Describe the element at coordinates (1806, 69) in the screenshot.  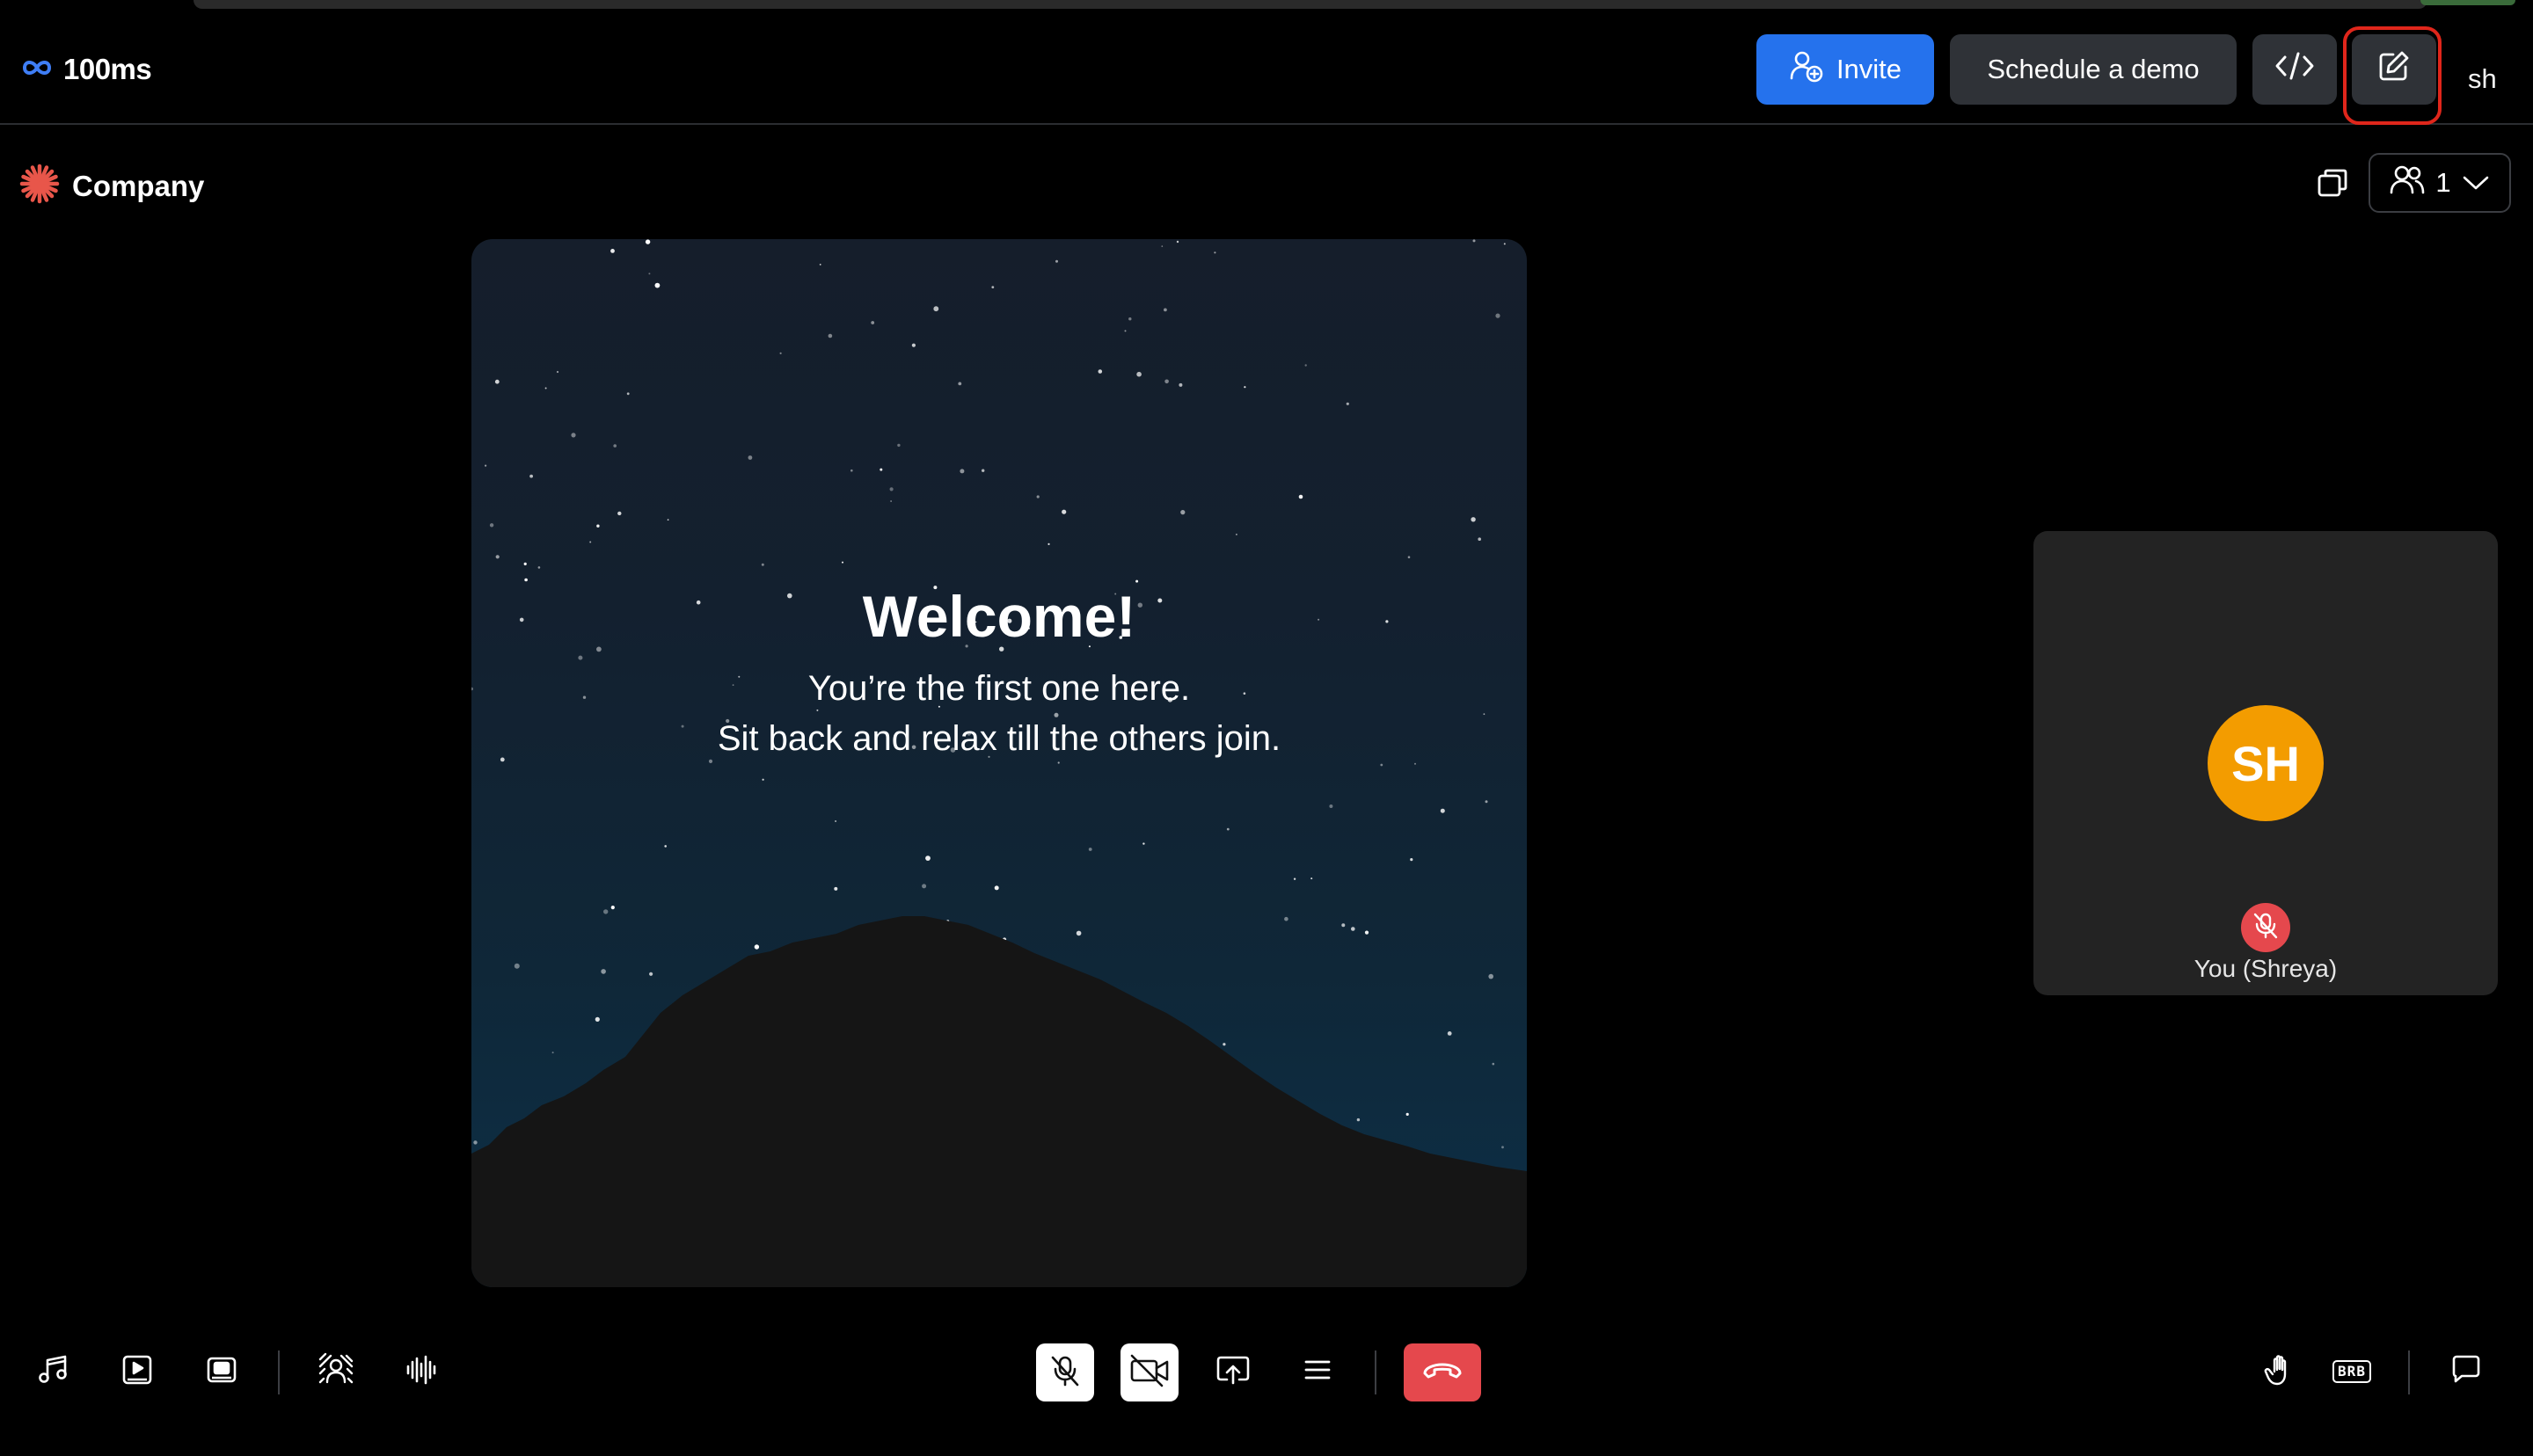
I see `add-user-icon` at that location.